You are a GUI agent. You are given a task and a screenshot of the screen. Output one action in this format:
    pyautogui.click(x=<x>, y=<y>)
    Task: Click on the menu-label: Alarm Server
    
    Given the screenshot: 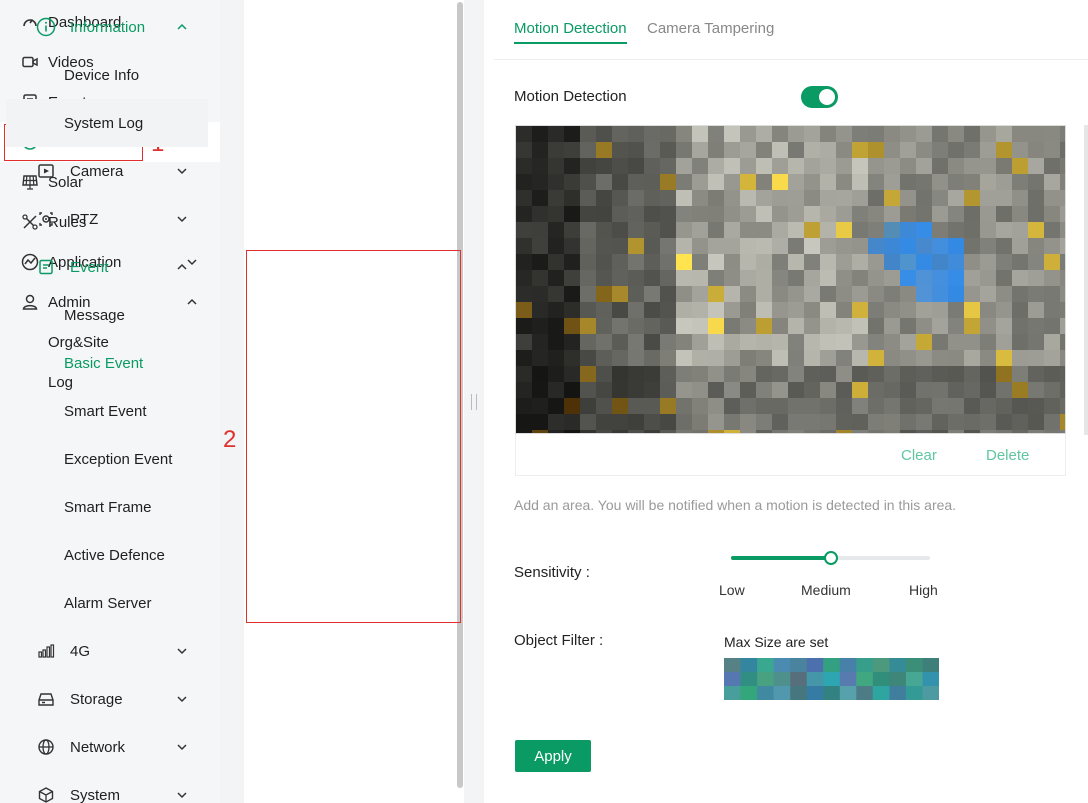 What is the action you would take?
    pyautogui.click(x=108, y=603)
    